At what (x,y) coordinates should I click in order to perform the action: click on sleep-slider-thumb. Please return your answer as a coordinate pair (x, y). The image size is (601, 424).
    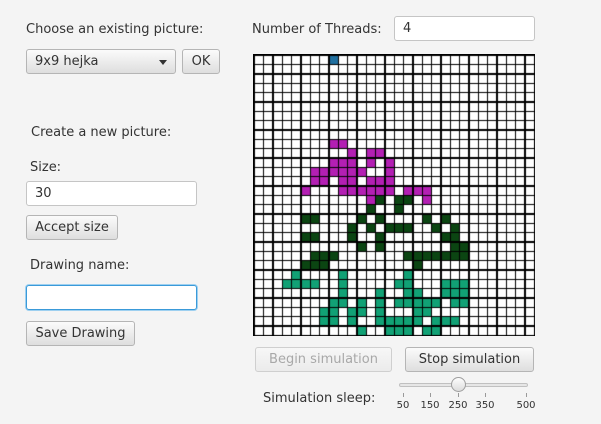
    Looking at the image, I should click on (458, 384).